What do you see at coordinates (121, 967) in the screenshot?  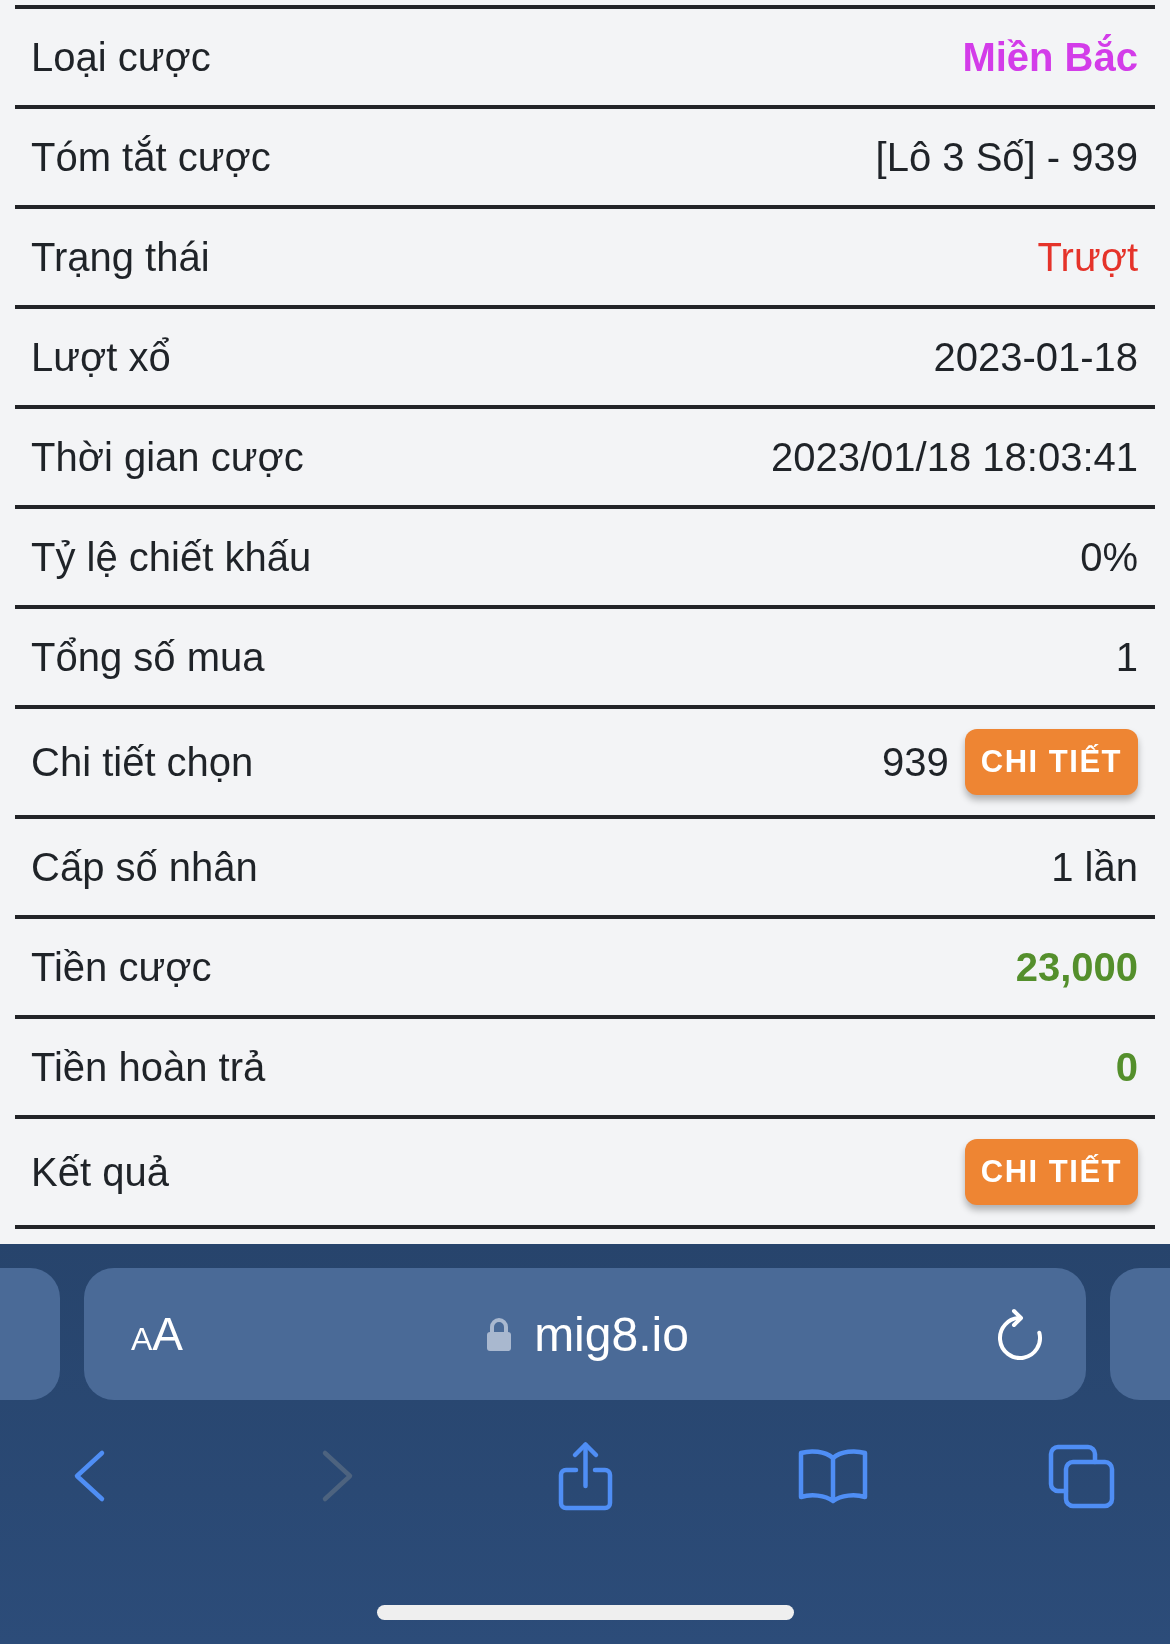 I see `row-label: Tiền cược` at bounding box center [121, 967].